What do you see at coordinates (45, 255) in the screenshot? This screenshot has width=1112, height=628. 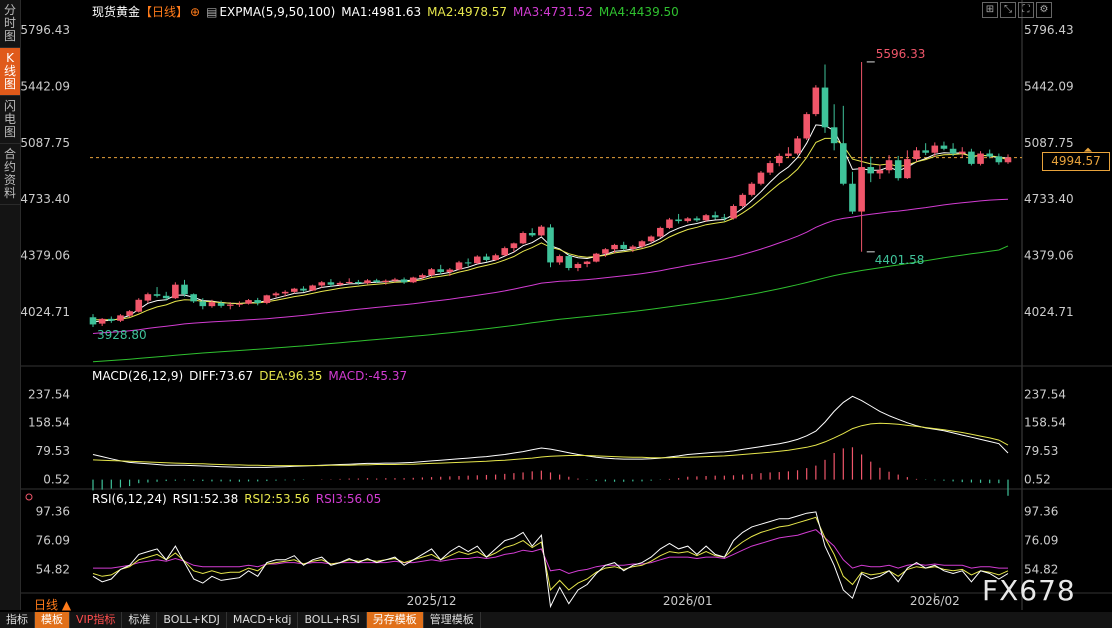 I see `price-tick-left: 4379.06` at bounding box center [45, 255].